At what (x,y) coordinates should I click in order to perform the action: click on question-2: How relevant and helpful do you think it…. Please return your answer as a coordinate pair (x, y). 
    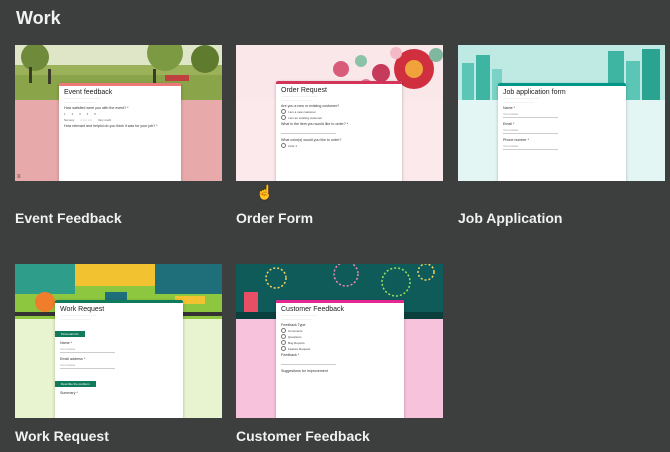
    Looking at the image, I should click on (111, 126).